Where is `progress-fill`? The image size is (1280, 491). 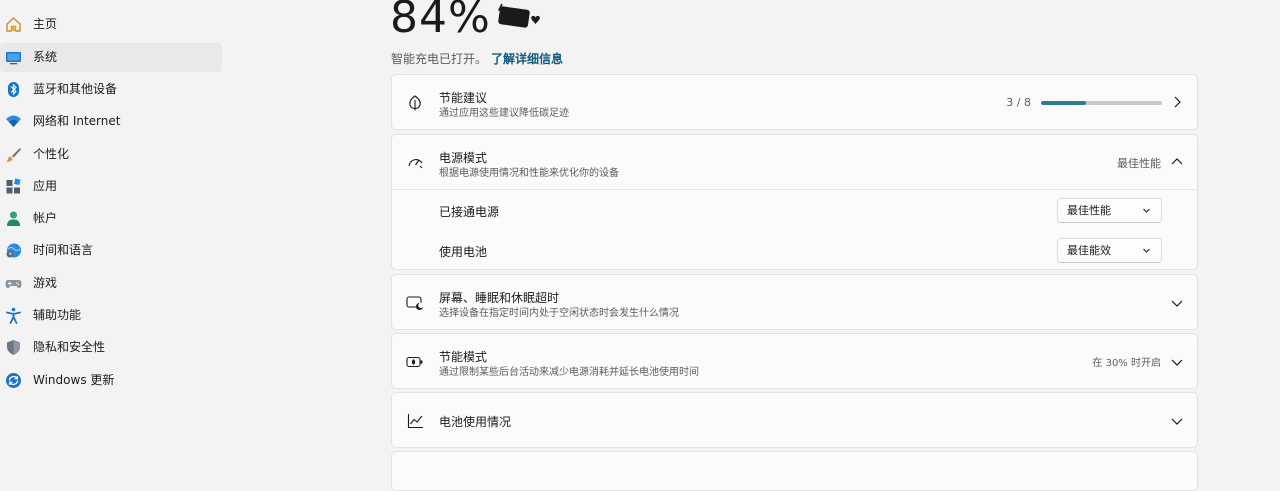 progress-fill is located at coordinates (1064, 103).